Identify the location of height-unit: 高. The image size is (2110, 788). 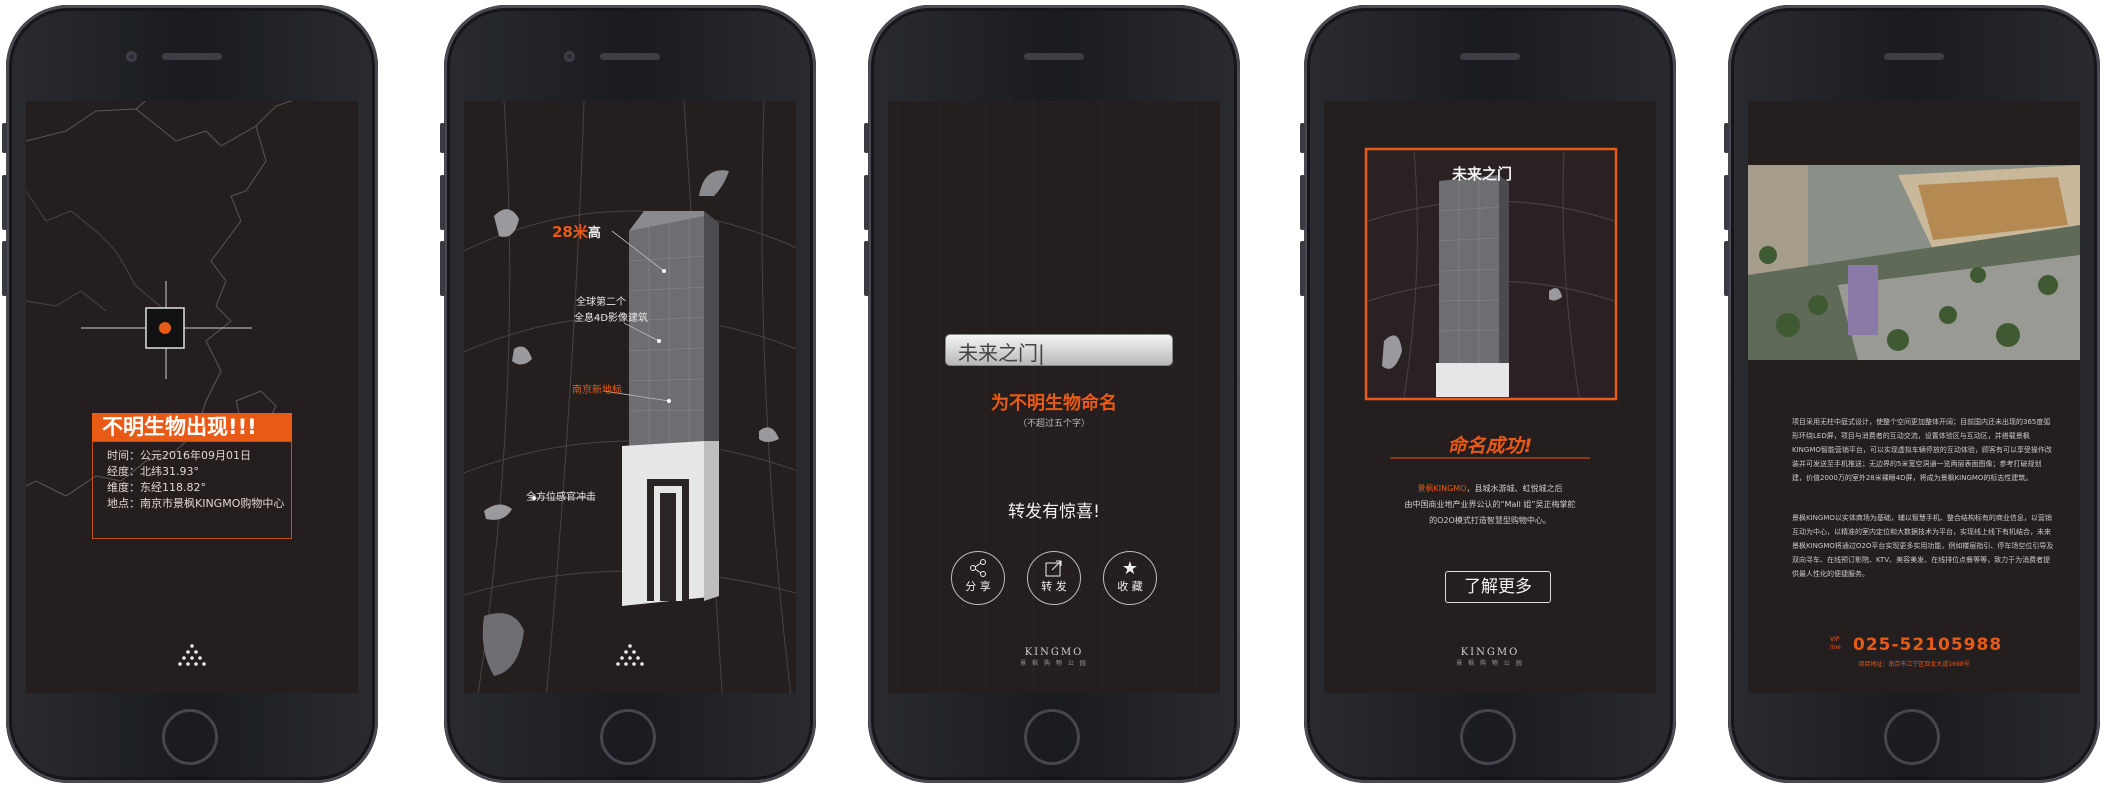
(594, 233).